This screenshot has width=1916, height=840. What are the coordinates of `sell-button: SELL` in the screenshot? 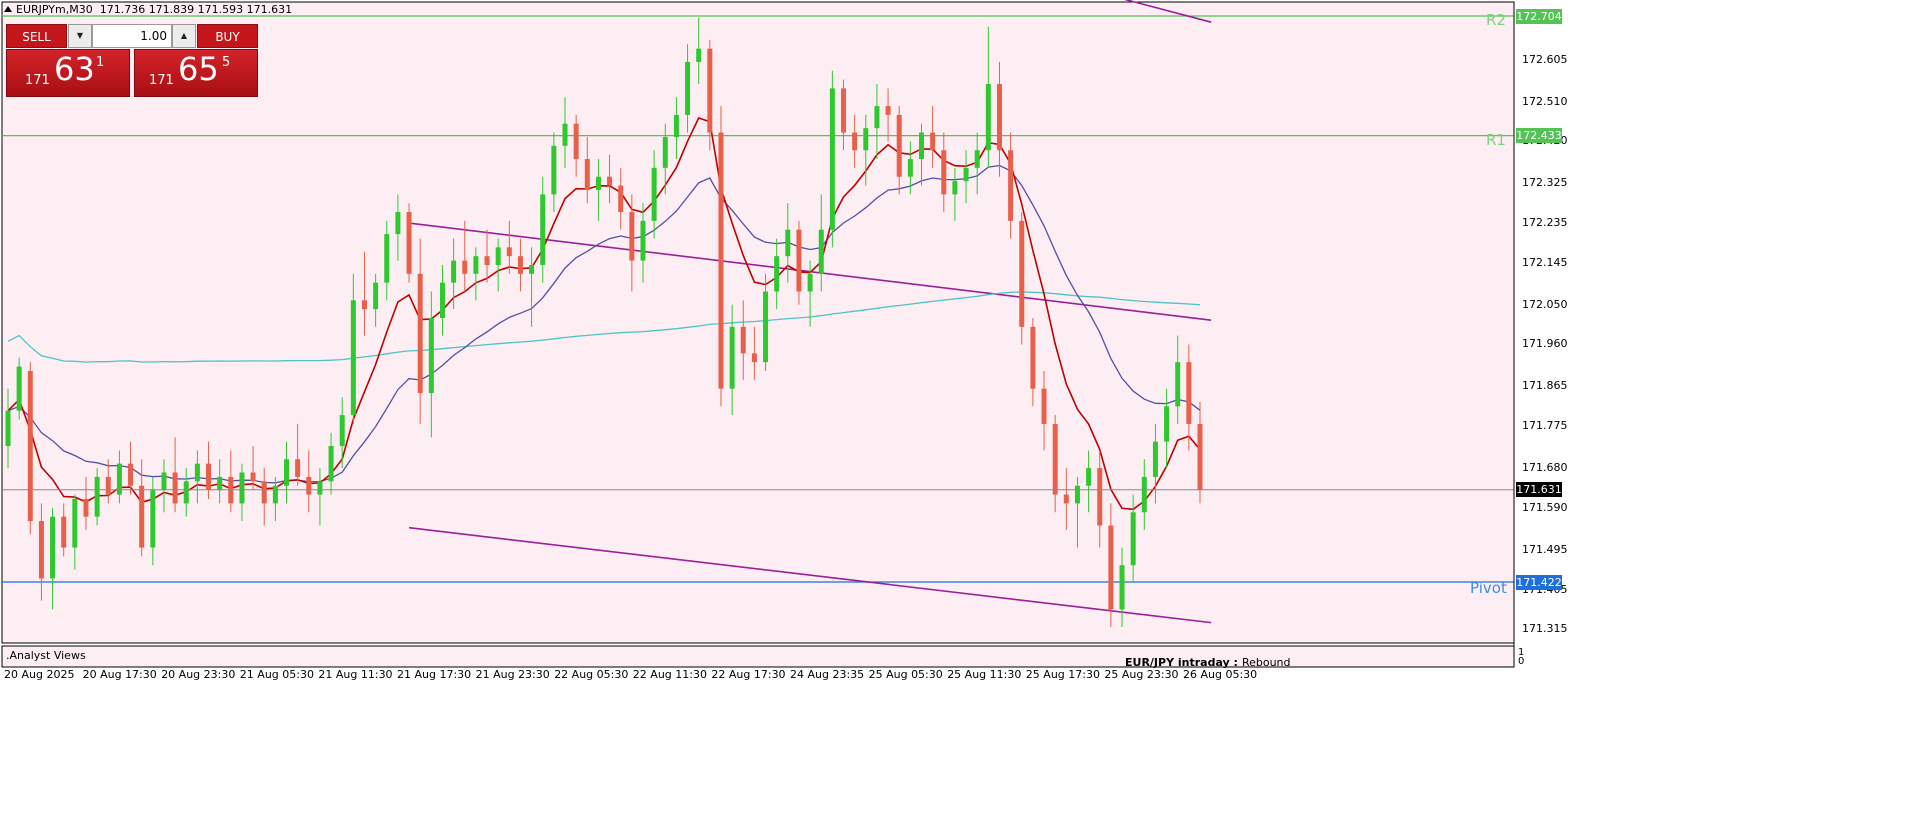 It's located at (36, 36).